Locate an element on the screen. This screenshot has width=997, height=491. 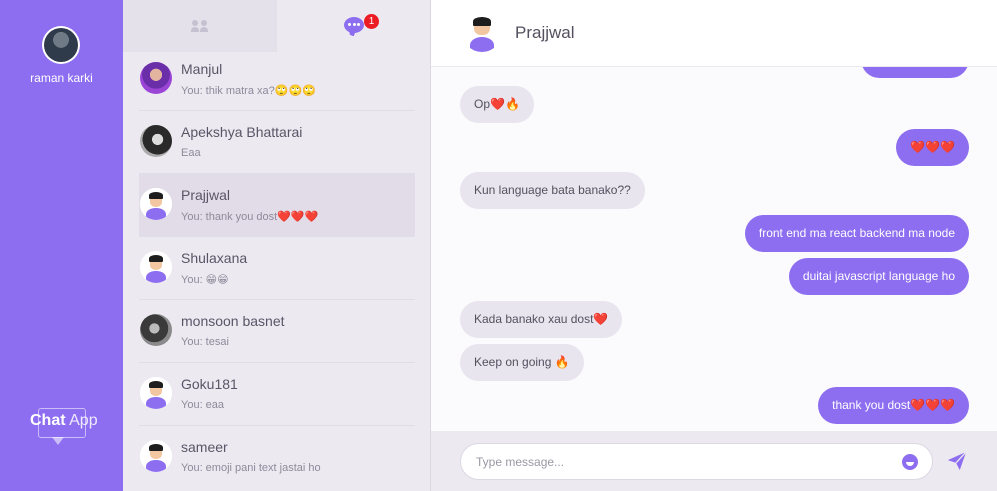
conversation-last-message: Eaa is located at coordinates (191, 153).